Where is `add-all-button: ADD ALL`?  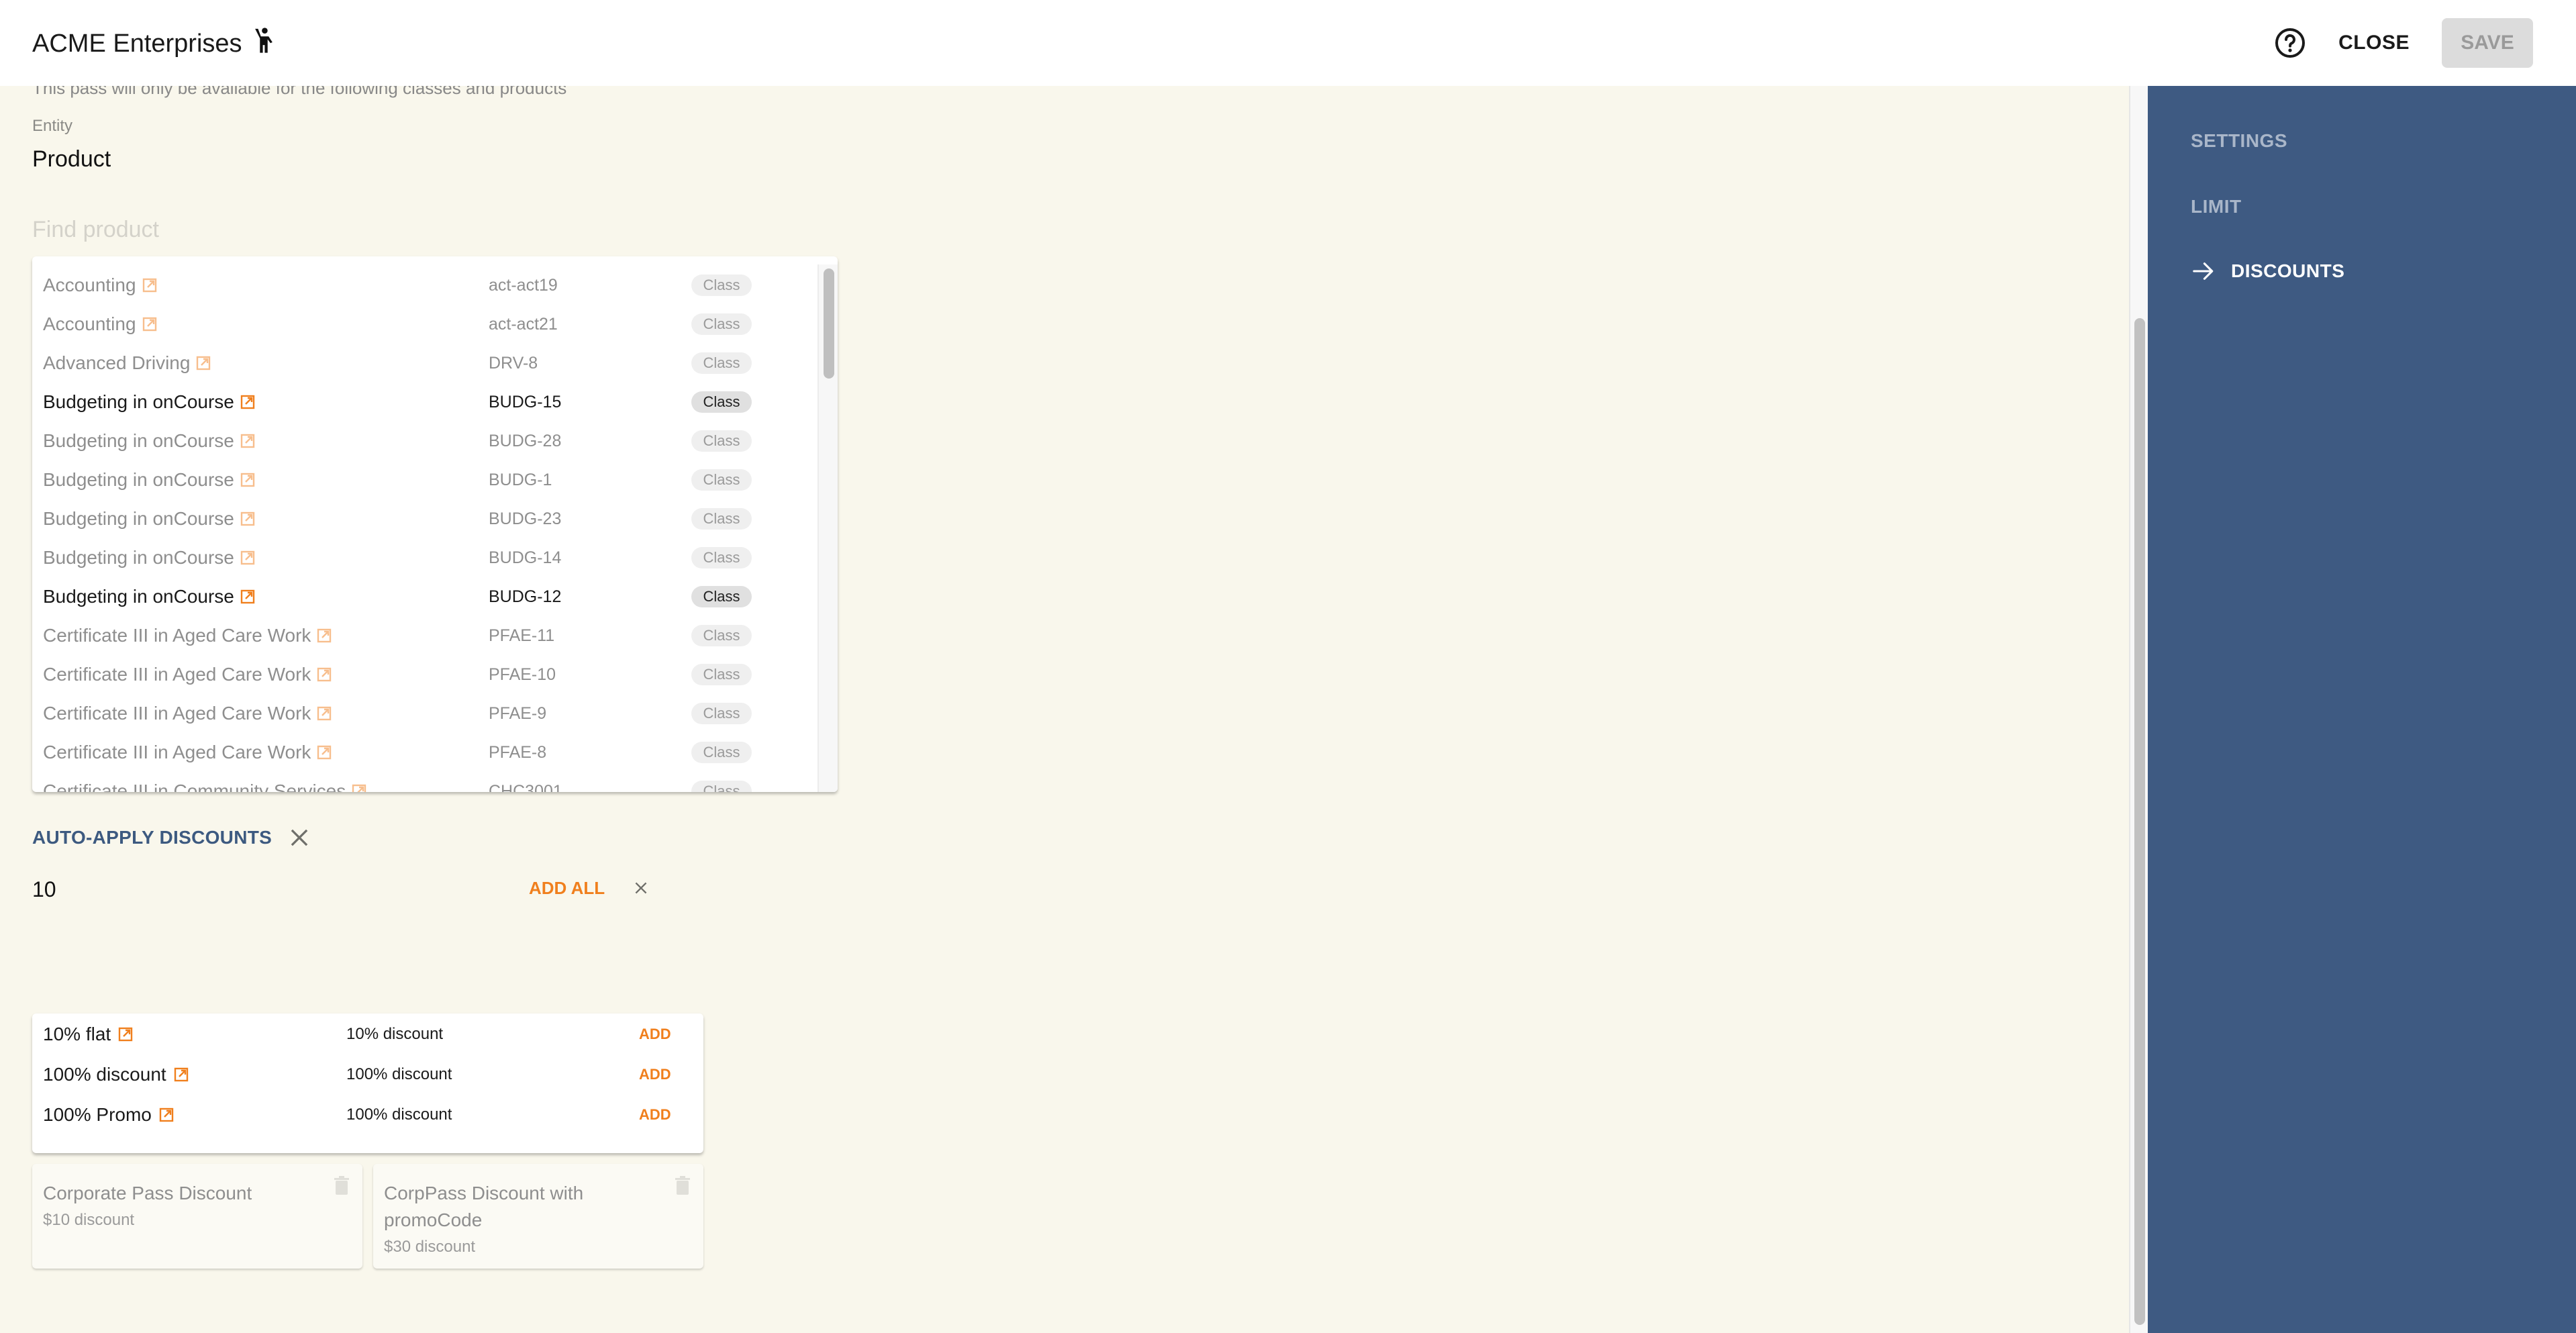
add-all-button: ADD ALL is located at coordinates (567, 888).